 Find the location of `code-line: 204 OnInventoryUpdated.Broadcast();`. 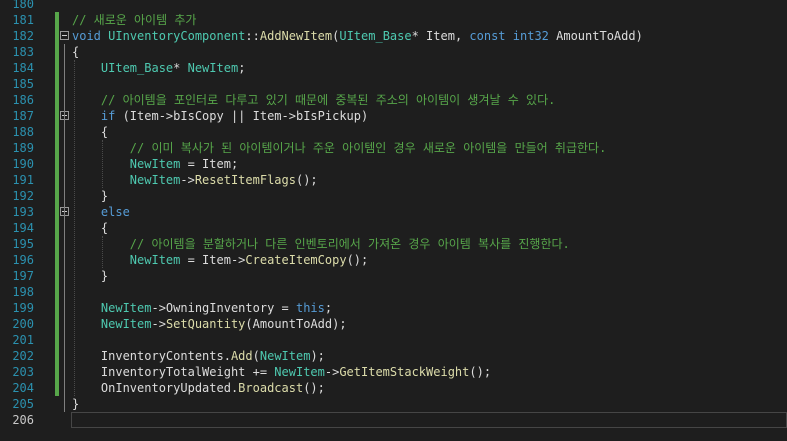

code-line: 204 OnInventoryUpdated.Broadcast(); is located at coordinates (393, 388).